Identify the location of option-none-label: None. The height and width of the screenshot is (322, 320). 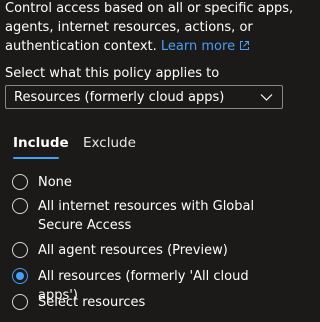
(55, 182).